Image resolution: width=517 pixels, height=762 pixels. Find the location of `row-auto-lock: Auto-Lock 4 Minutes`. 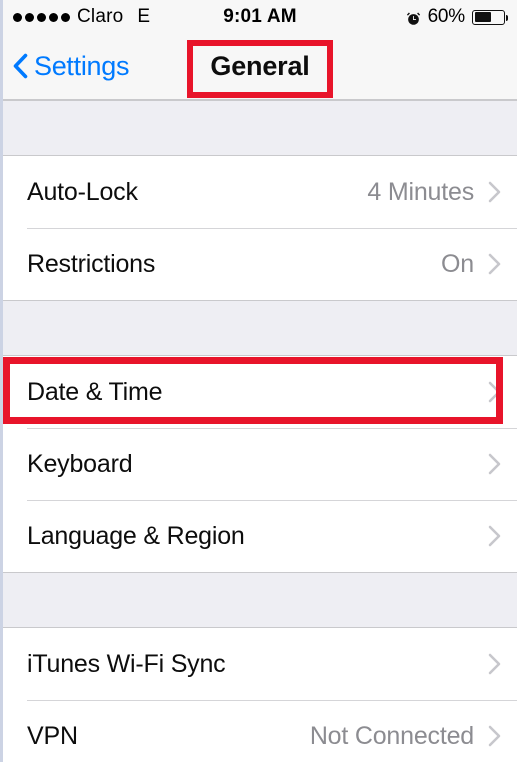

row-auto-lock: Auto-Lock 4 Minutes is located at coordinates (260, 192).